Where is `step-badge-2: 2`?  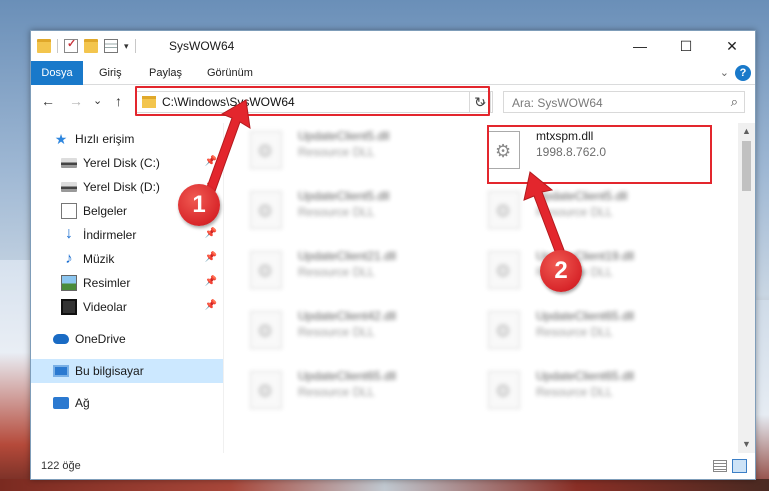
step-badge-2: 2 is located at coordinates (561, 271).